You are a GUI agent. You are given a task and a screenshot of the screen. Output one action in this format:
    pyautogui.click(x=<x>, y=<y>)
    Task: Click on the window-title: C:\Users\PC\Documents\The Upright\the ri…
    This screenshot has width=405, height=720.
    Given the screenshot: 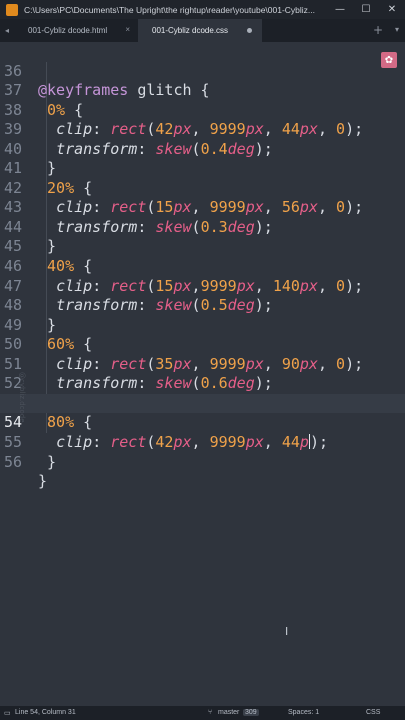 What is the action you would take?
    pyautogui.click(x=170, y=9)
    